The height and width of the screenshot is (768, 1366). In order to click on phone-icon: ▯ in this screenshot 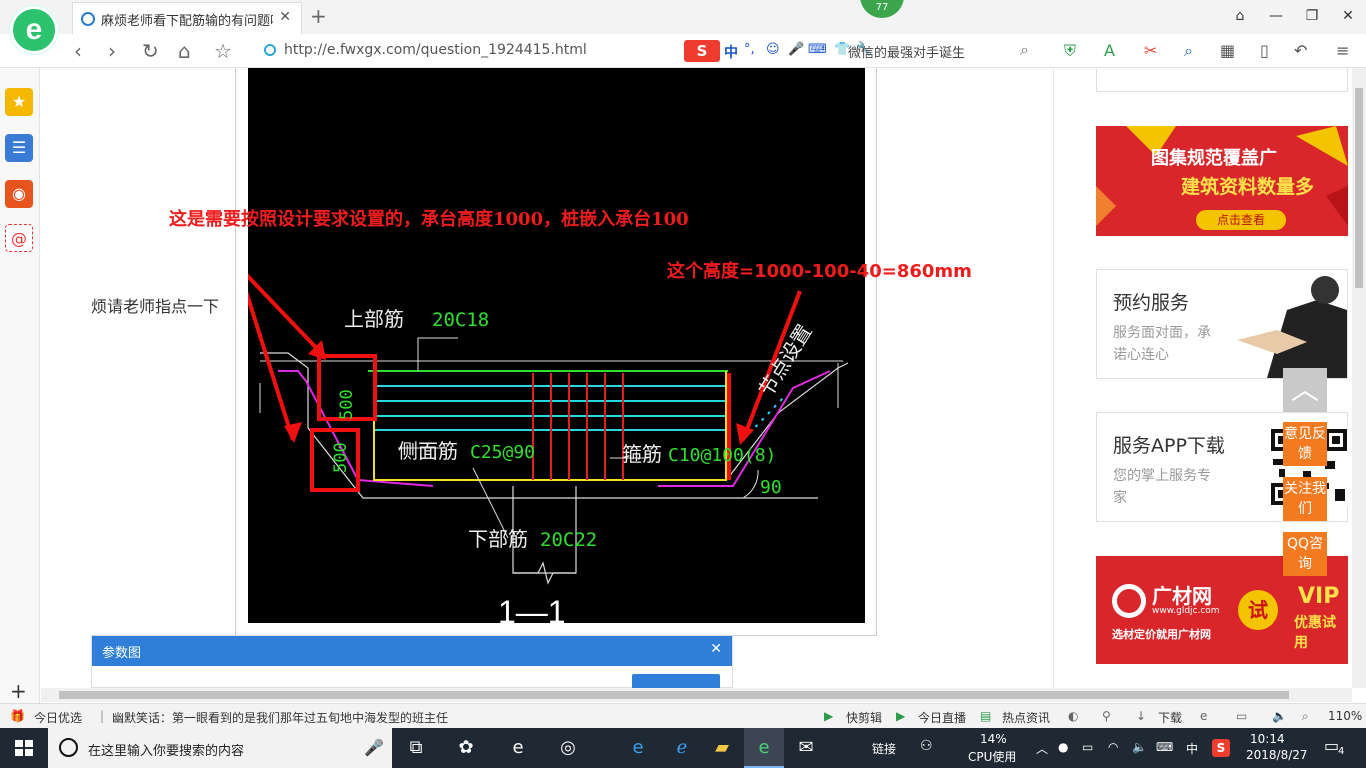, I will do `click(1264, 50)`.